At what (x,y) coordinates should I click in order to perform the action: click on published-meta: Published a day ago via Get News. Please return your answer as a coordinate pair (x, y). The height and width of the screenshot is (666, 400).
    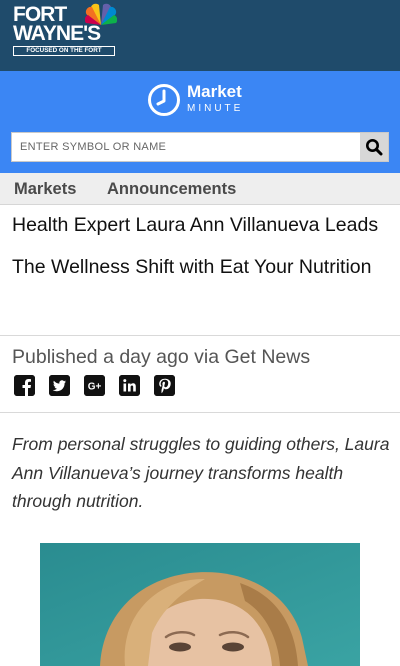
    Looking at the image, I should click on (161, 357).